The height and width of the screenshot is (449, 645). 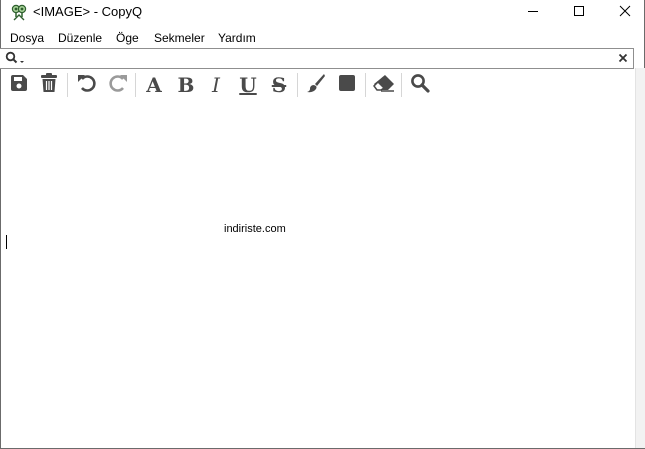 I want to click on underline-button: U, so click(x=248, y=85).